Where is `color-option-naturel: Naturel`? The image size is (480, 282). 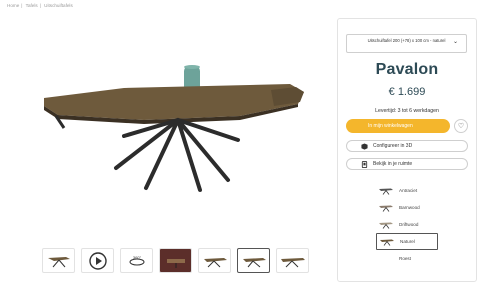
color-option-naturel: Naturel is located at coordinates (407, 241).